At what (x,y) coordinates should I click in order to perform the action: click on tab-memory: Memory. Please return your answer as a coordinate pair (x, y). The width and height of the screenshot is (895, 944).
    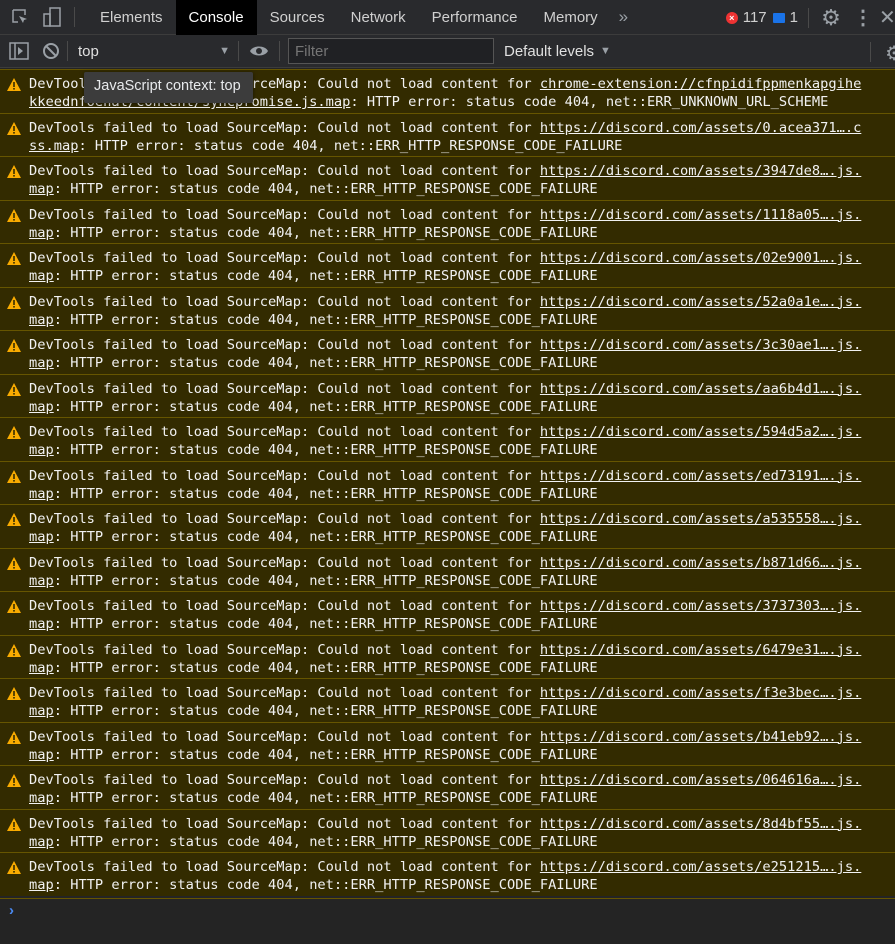
    Looking at the image, I should click on (571, 17).